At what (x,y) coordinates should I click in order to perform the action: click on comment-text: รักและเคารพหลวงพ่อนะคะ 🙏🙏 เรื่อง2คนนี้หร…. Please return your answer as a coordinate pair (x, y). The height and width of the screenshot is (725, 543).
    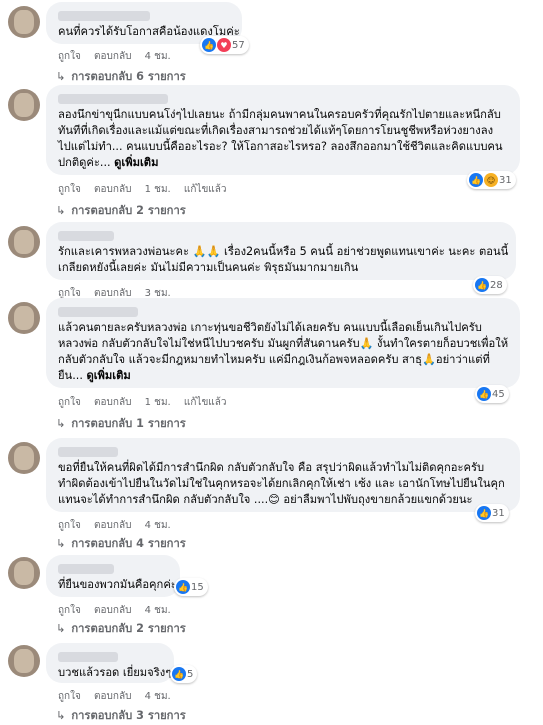
    Looking at the image, I should click on (283, 259).